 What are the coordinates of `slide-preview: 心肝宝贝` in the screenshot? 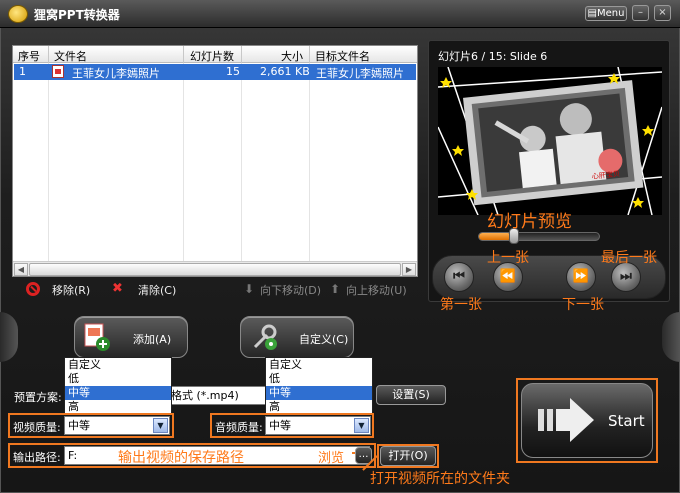 It's located at (550, 141).